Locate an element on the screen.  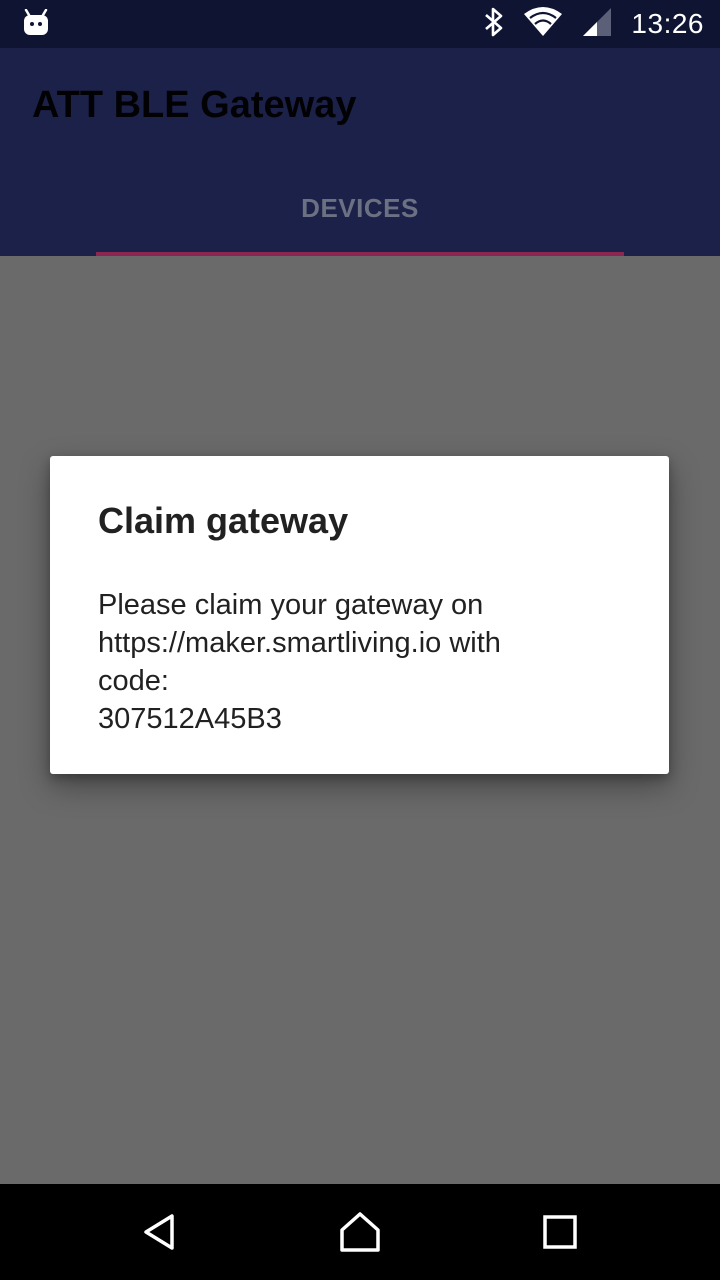
navigation-bar is located at coordinates (360, 1232).